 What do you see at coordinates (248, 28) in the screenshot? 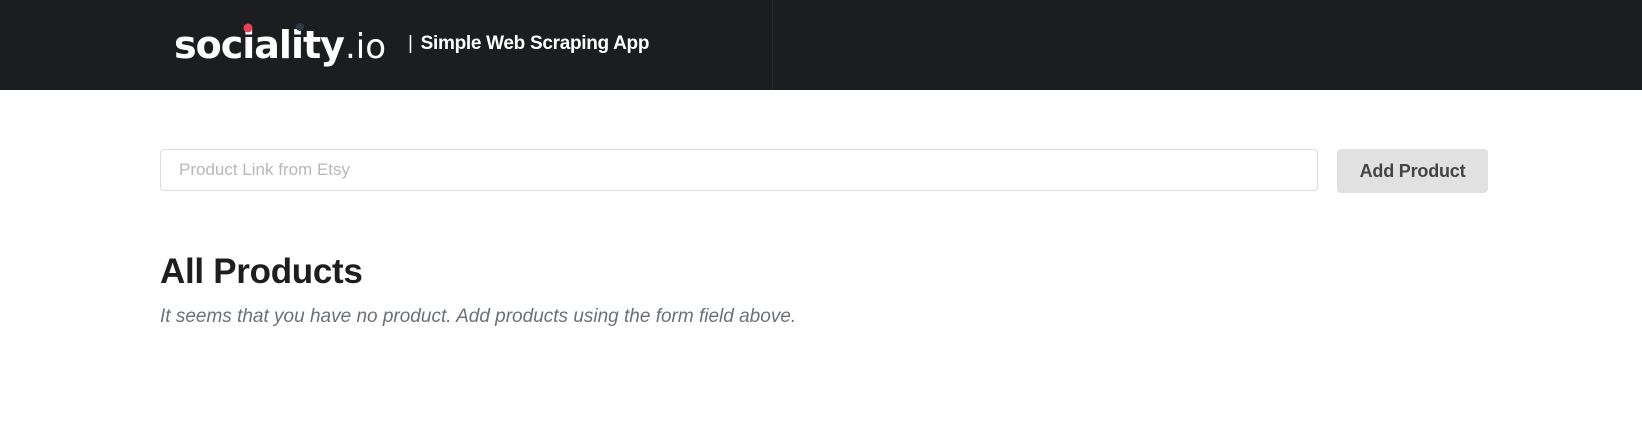
I see `logo-red-dot` at bounding box center [248, 28].